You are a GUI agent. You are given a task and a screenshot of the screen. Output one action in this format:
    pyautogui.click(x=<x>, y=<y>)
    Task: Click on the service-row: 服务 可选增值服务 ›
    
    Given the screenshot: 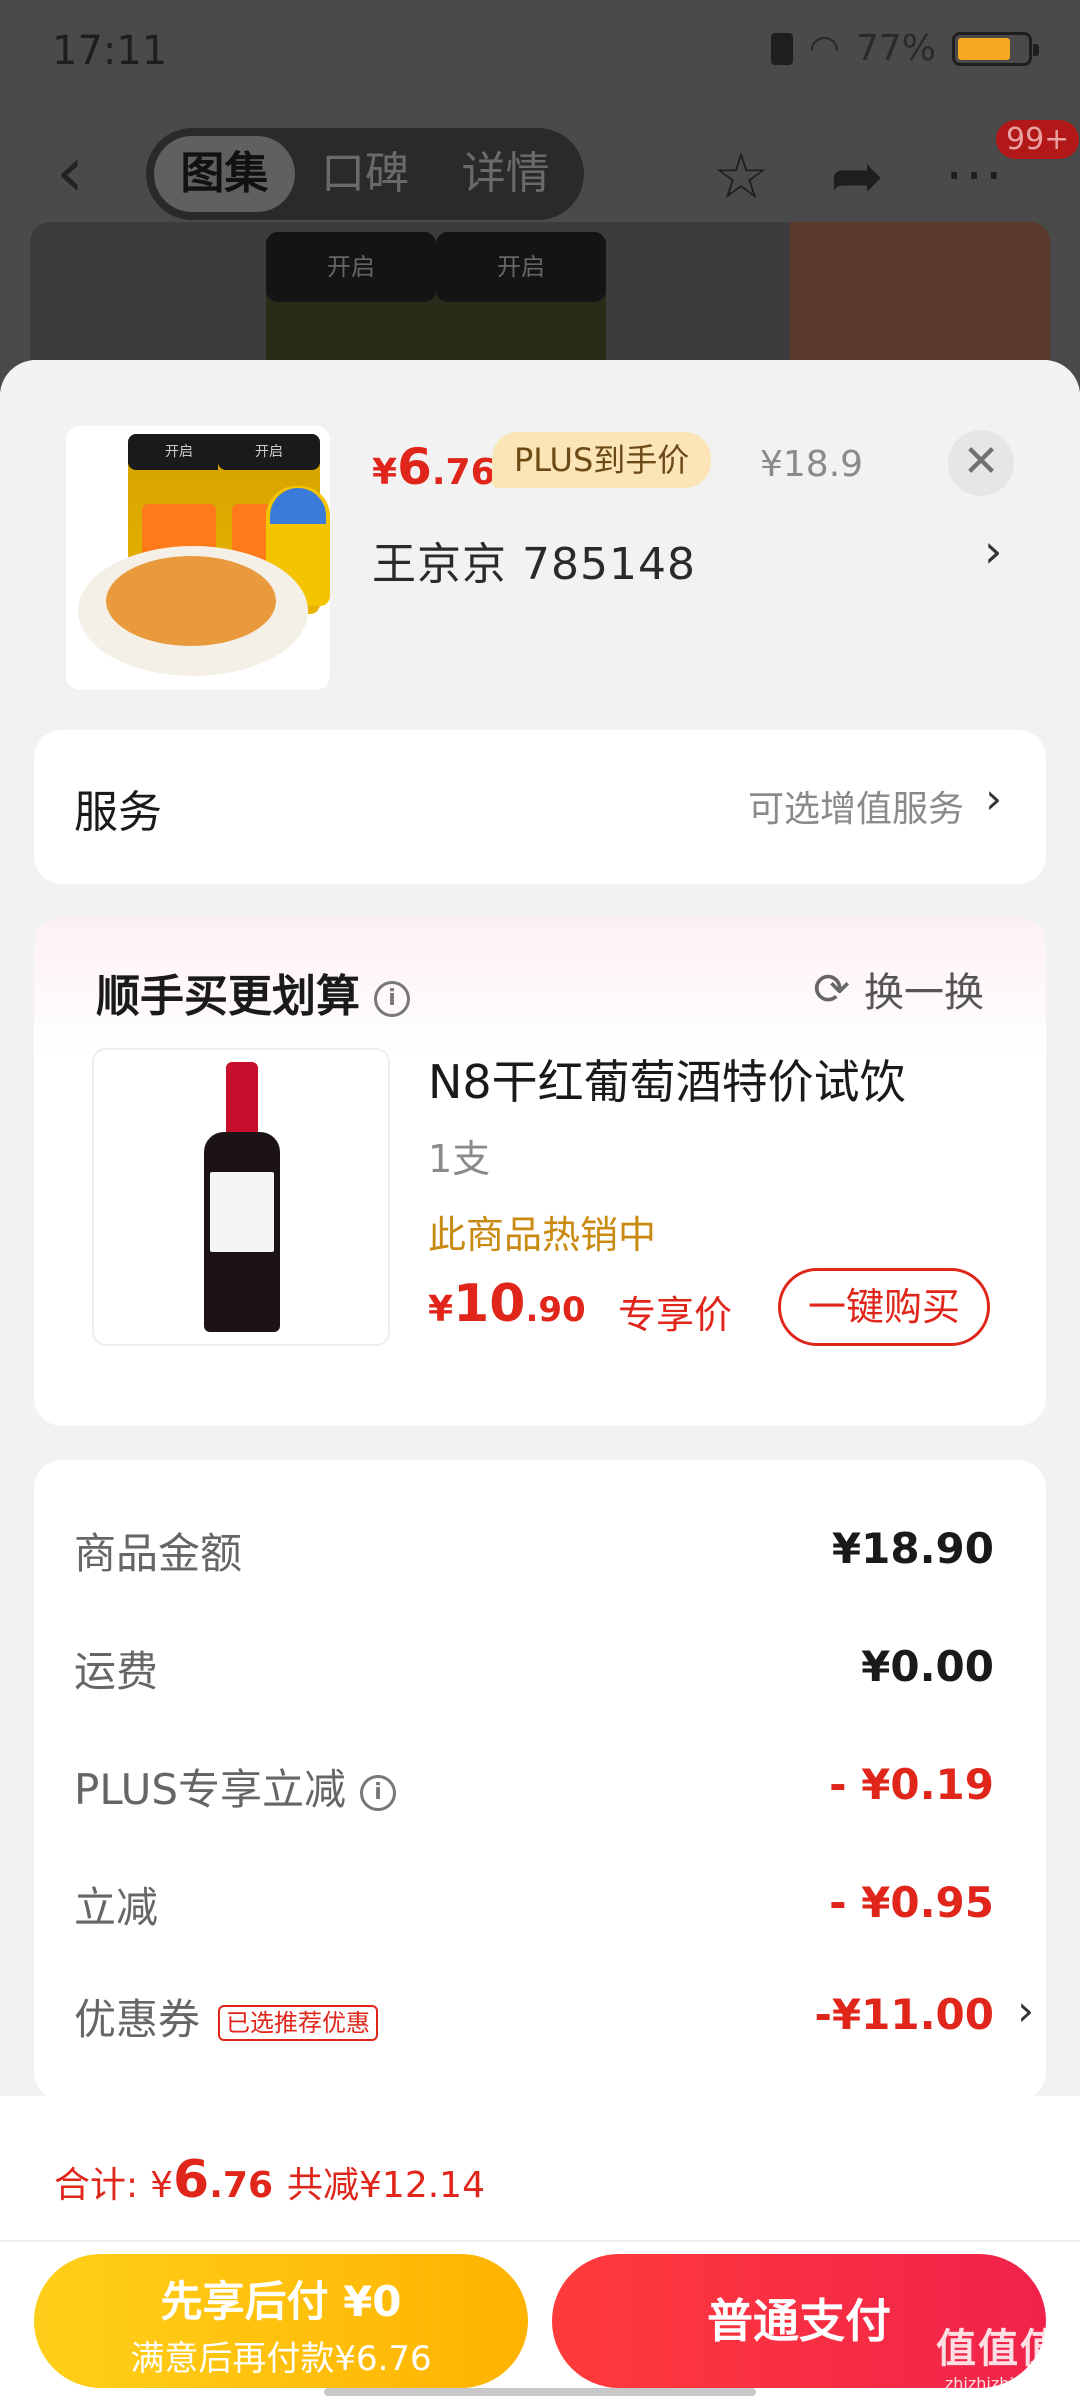 What is the action you would take?
    pyautogui.click(x=540, y=807)
    